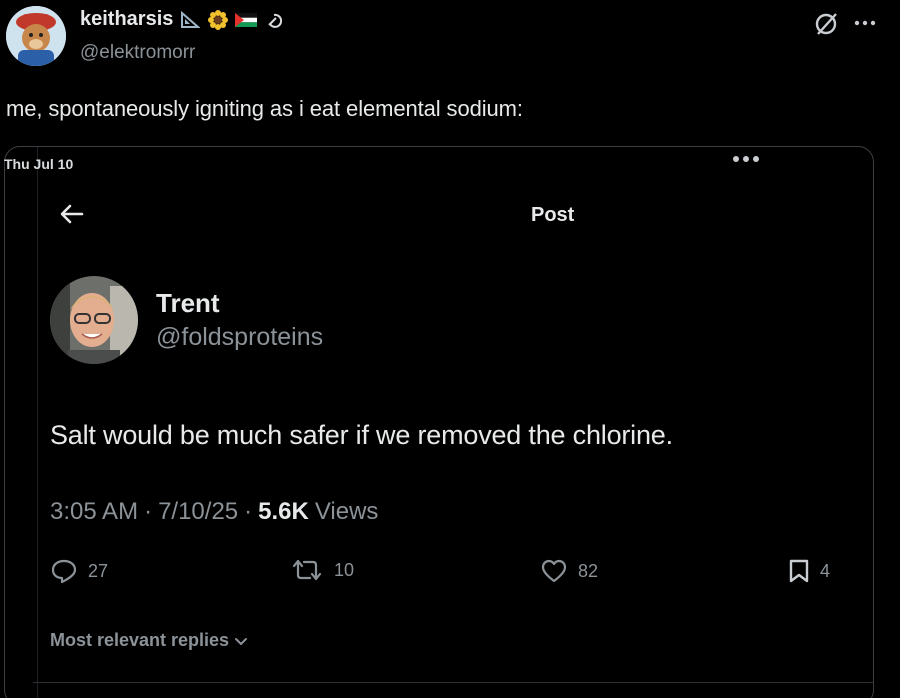 This screenshot has width=900, height=698. Describe the element at coordinates (239, 337) in the screenshot. I see `embedded-author-handle: @foldsproteins` at that location.